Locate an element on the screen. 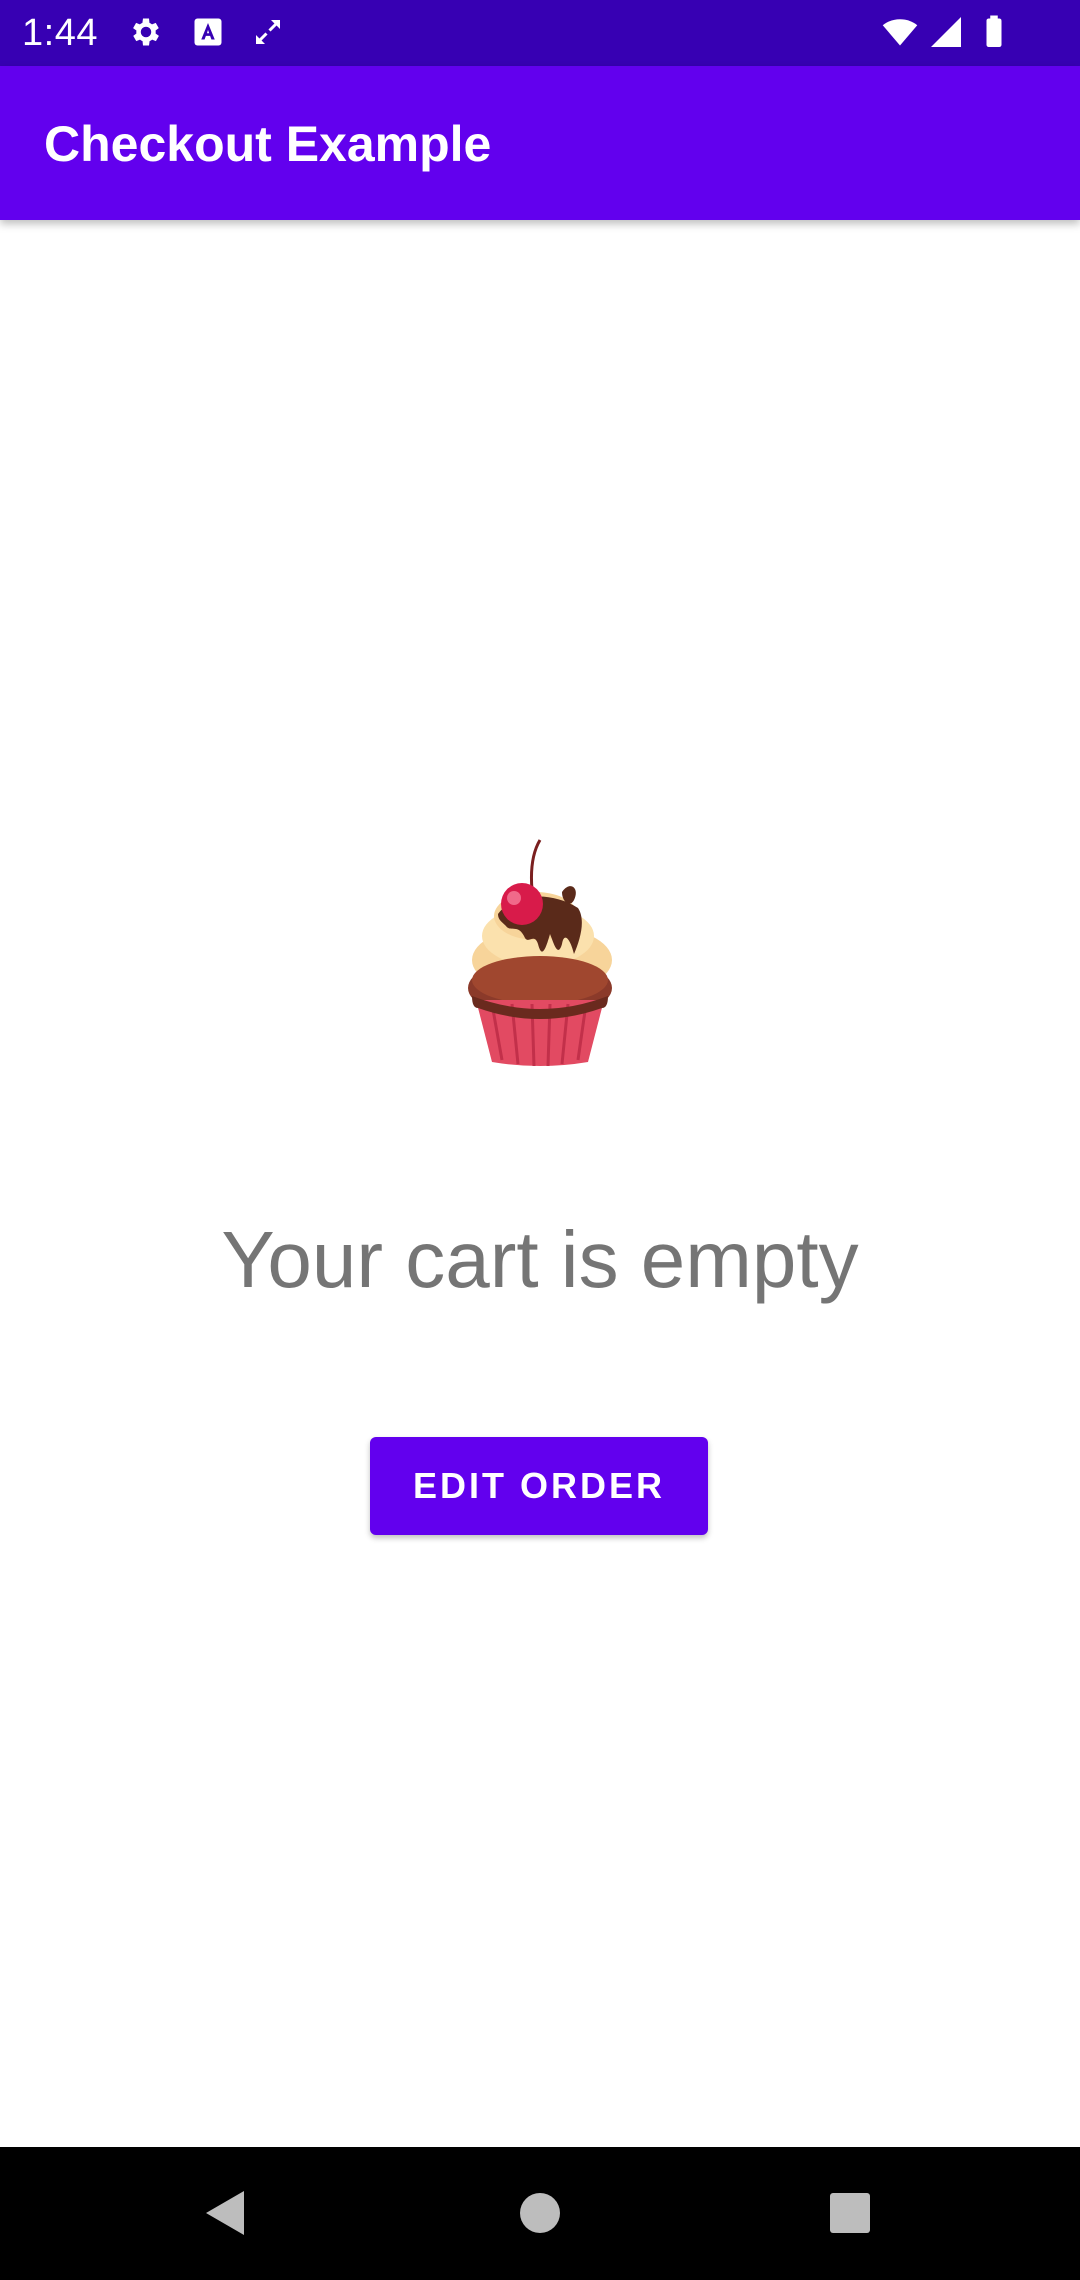 The image size is (1080, 2280). app-title: Checkout Example is located at coordinates (268, 144).